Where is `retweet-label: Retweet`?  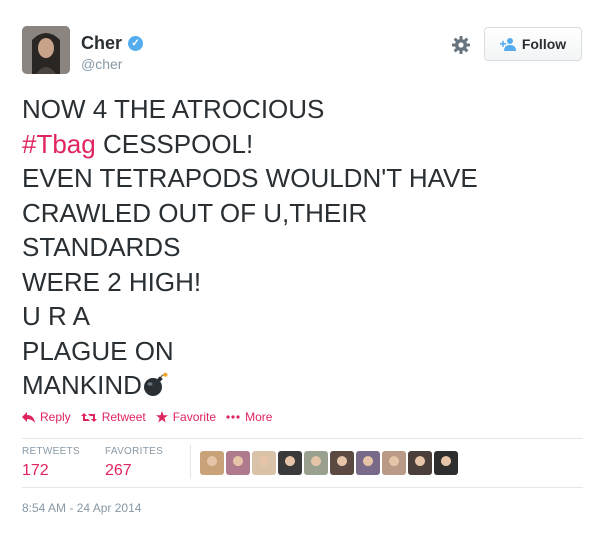
retweet-label: Retweet is located at coordinates (123, 417).